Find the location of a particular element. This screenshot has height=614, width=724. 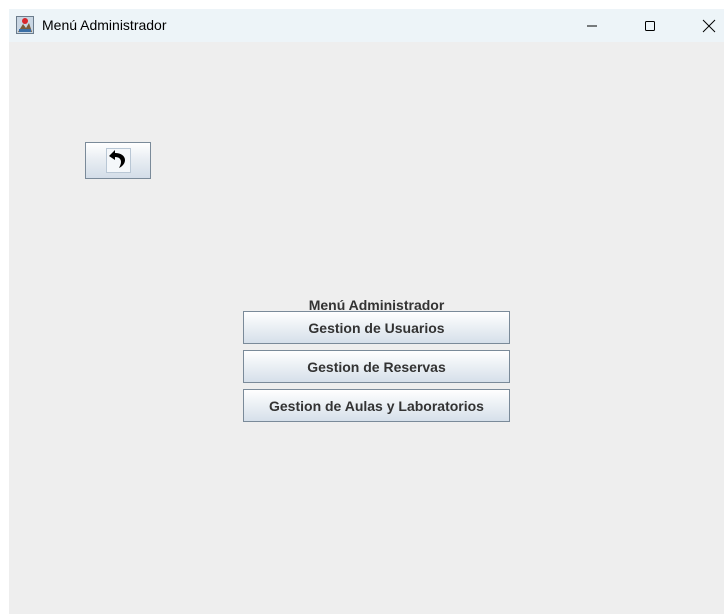

minimize-icon is located at coordinates (592, 26).